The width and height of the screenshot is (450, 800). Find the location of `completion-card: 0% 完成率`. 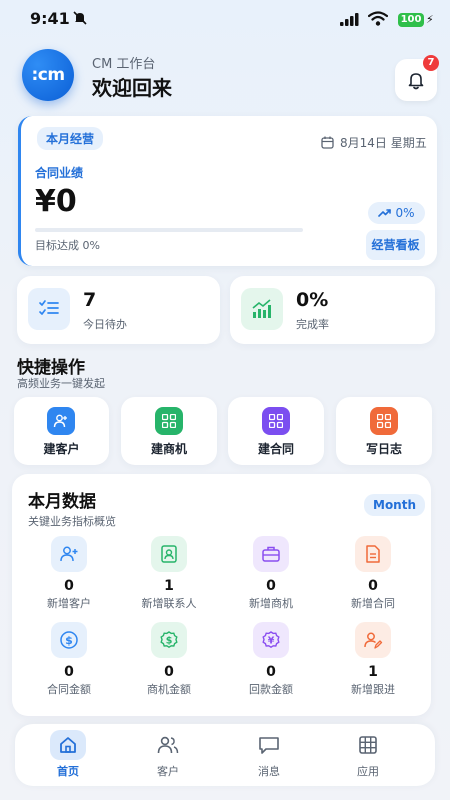

completion-card: 0% 完成率 is located at coordinates (332, 310).